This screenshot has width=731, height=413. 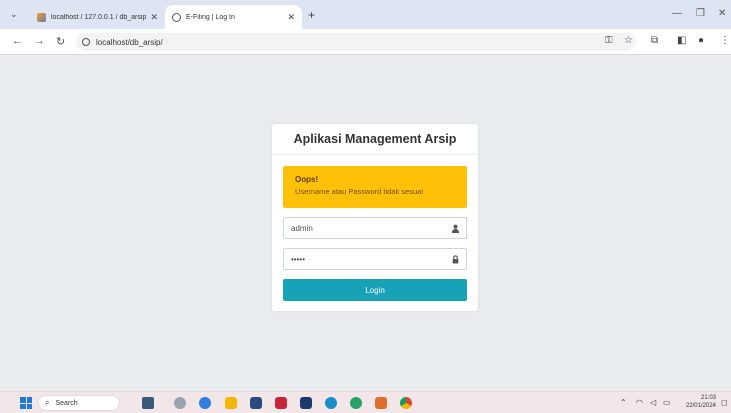 What do you see at coordinates (381, 403) in the screenshot?
I see `app-orange-icon` at bounding box center [381, 403].